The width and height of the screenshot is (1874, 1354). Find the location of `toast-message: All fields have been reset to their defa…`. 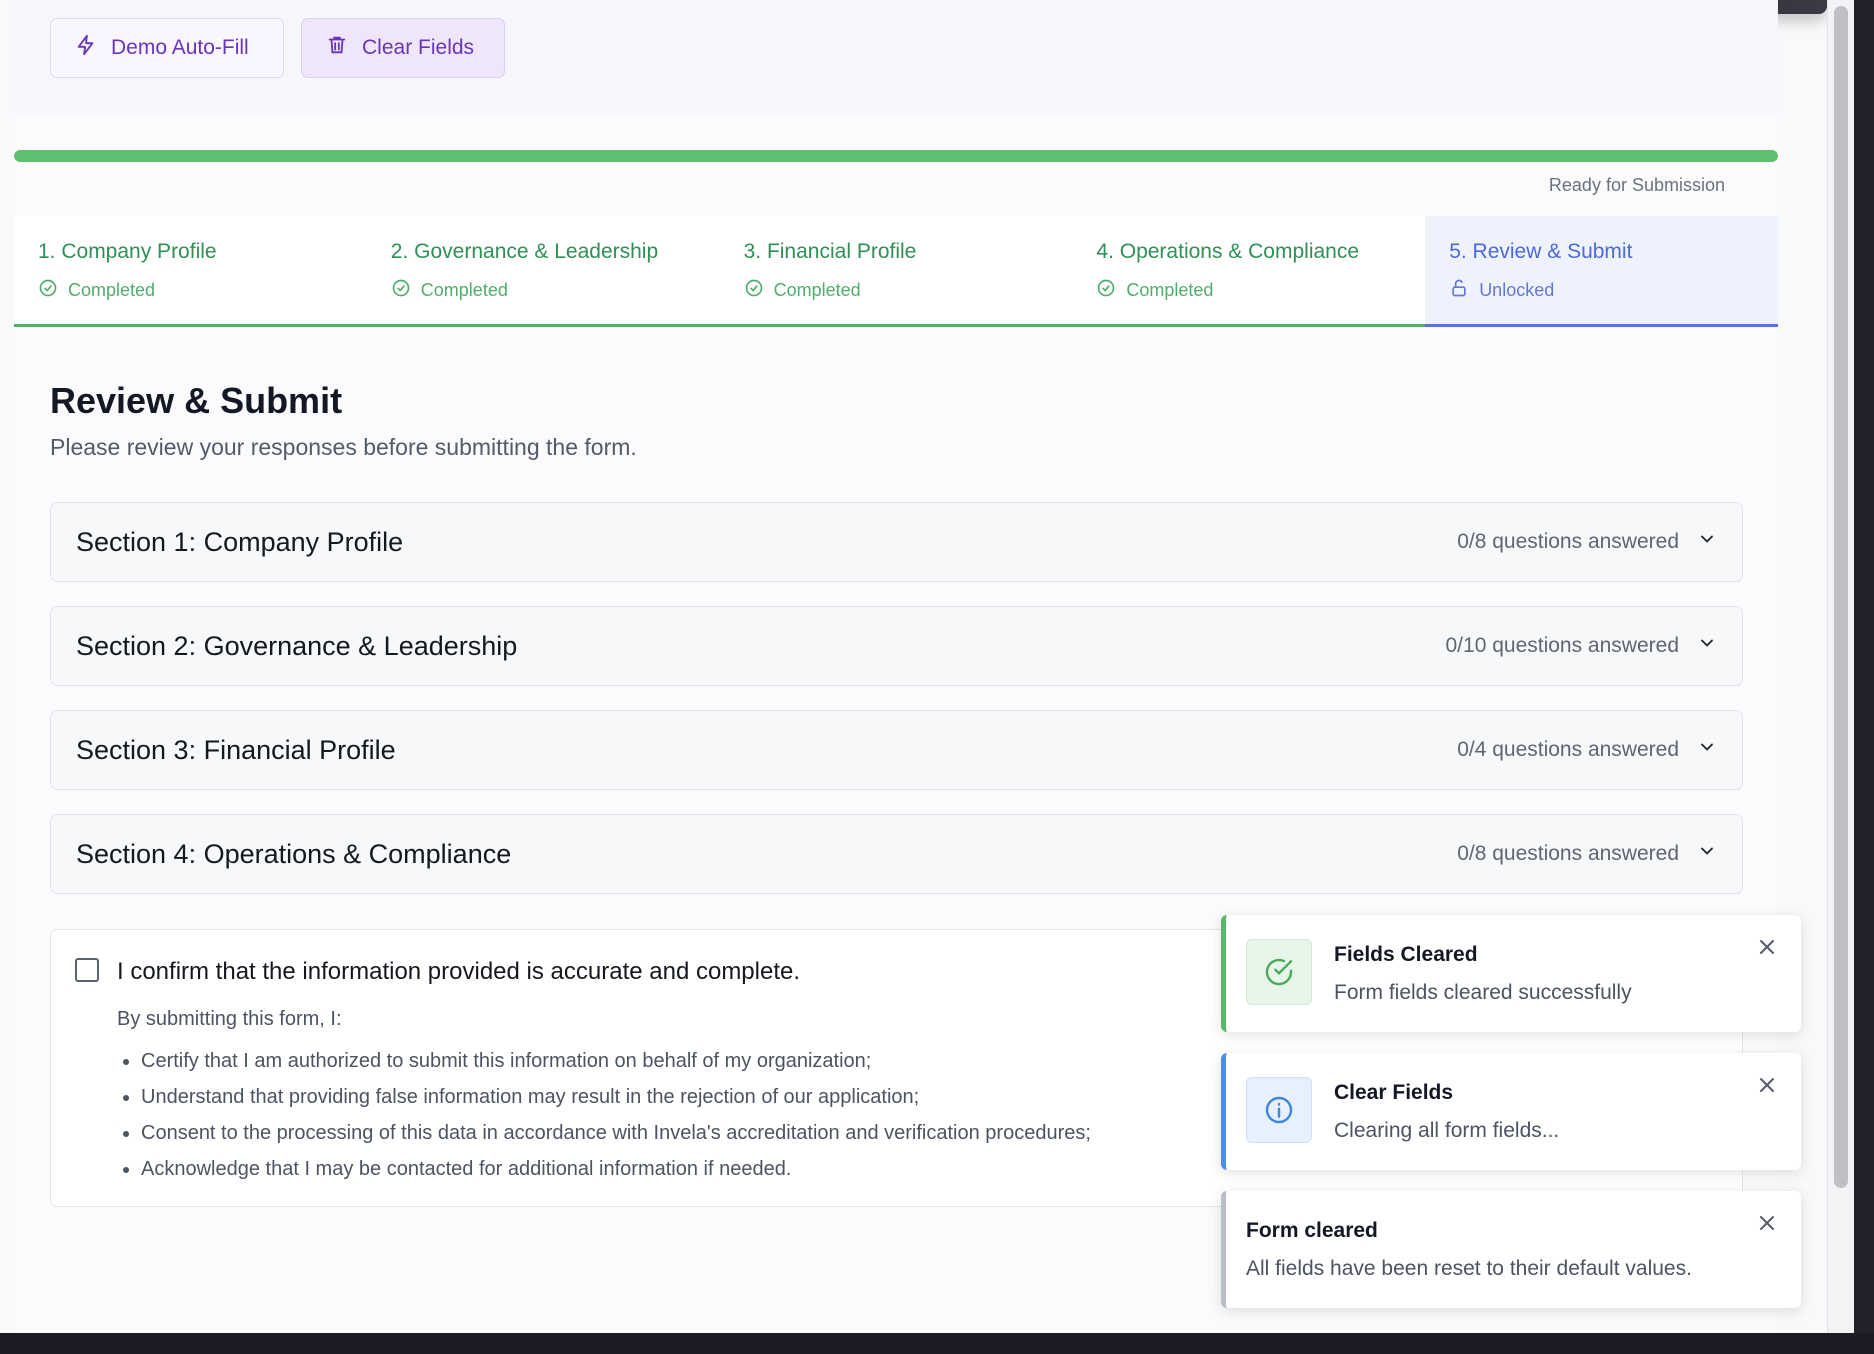

toast-message: All fields have been reset to their defa… is located at coordinates (1469, 1268).